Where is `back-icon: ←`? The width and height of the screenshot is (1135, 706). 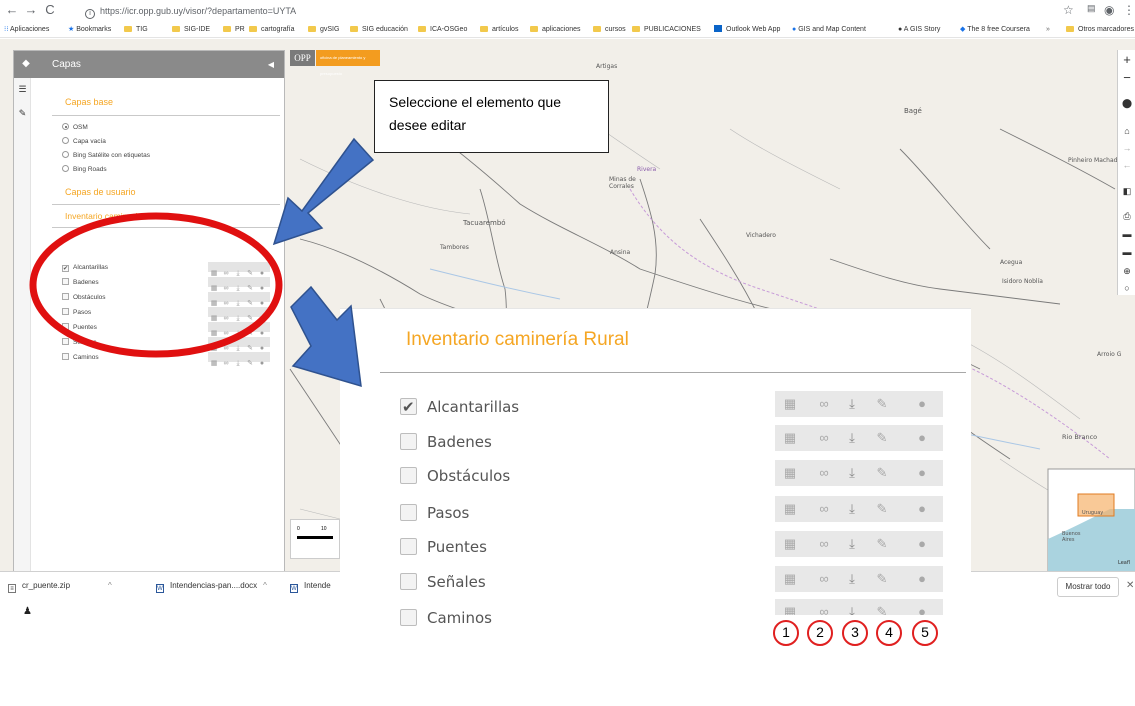
back-icon: ← is located at coordinates (12, 10).